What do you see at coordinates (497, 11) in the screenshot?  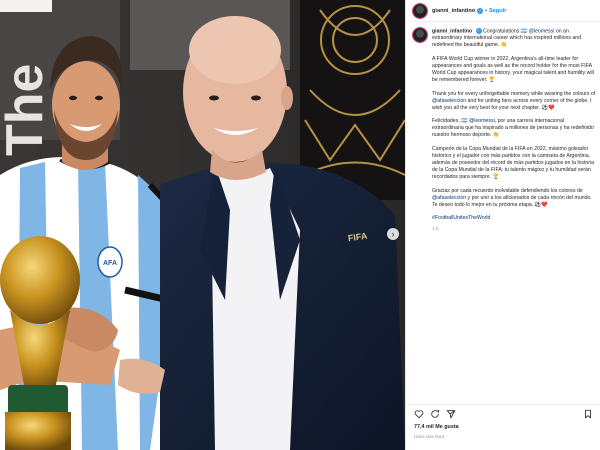 I see `follow-button: Seguir` at bounding box center [497, 11].